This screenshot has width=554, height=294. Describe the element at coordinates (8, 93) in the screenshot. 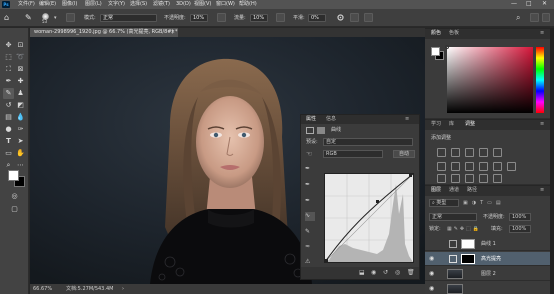

I see `brush-tool-active-icon: ✎` at that location.